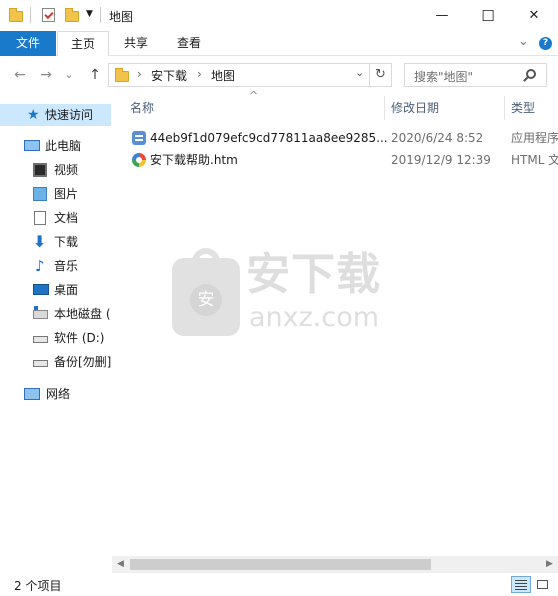 The height and width of the screenshot is (596, 558). I want to click on html-icon, so click(139, 160).